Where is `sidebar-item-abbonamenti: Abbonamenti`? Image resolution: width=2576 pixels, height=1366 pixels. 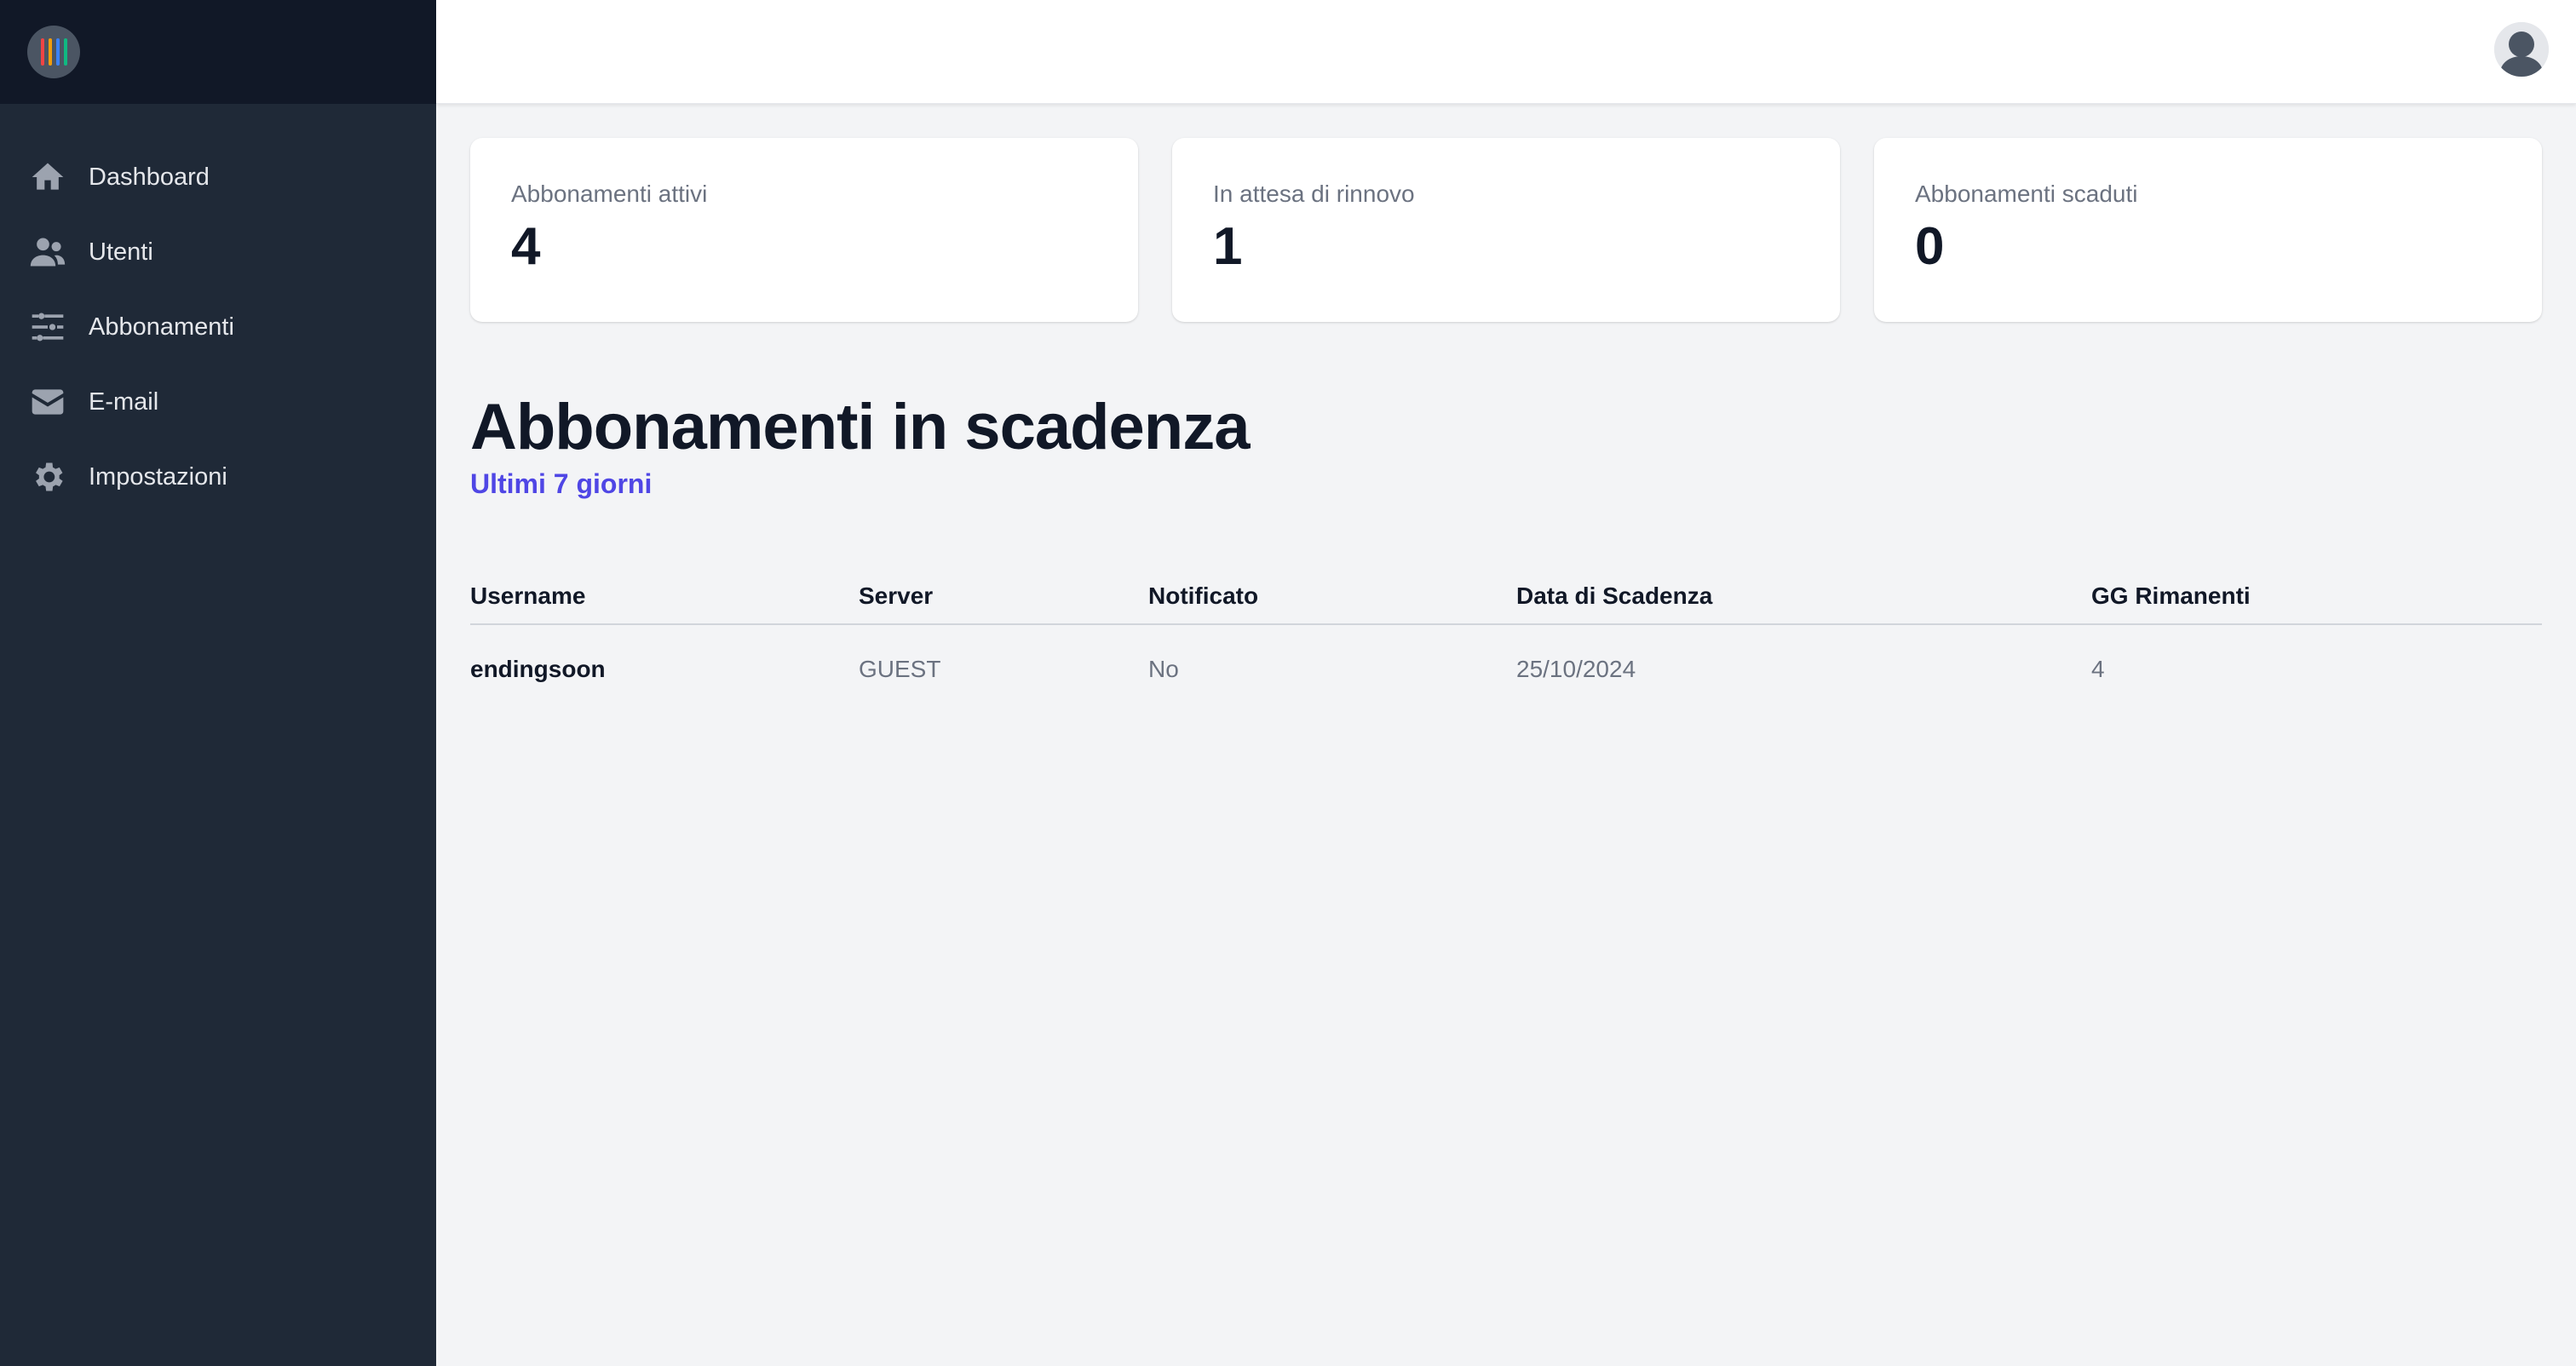
sidebar-item-abbonamenti: Abbonamenti is located at coordinates (218, 327).